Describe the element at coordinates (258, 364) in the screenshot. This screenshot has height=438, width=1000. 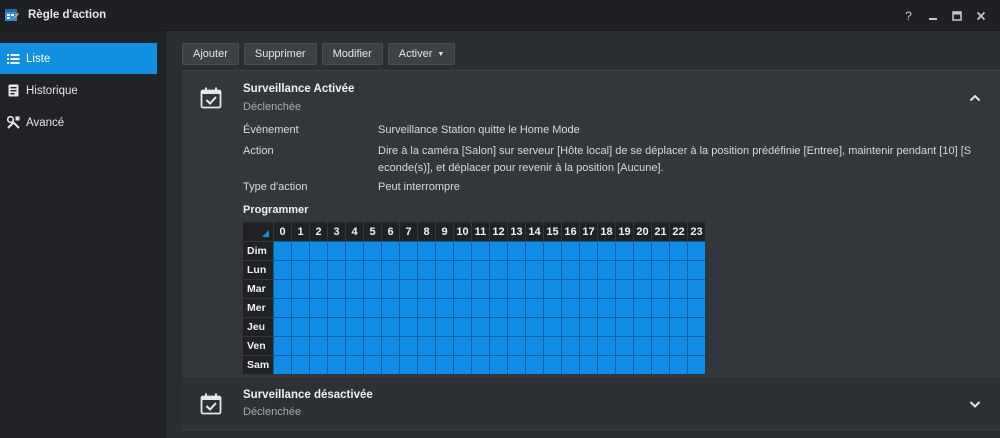
I see `day-header: Sam` at that location.